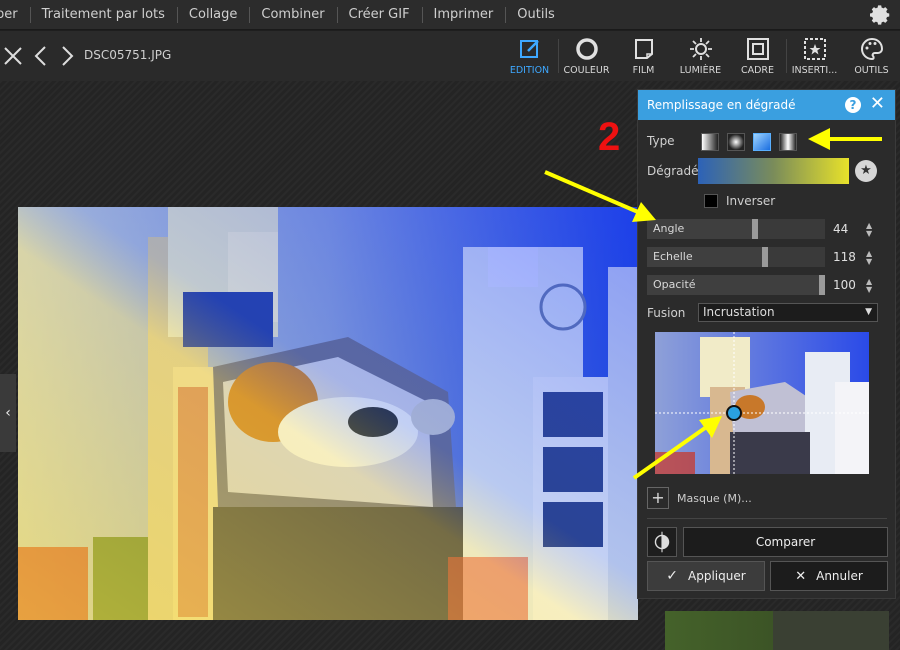 This screenshot has width=900, height=650. What do you see at coordinates (881, 15) in the screenshot?
I see `gear-icon` at bounding box center [881, 15].